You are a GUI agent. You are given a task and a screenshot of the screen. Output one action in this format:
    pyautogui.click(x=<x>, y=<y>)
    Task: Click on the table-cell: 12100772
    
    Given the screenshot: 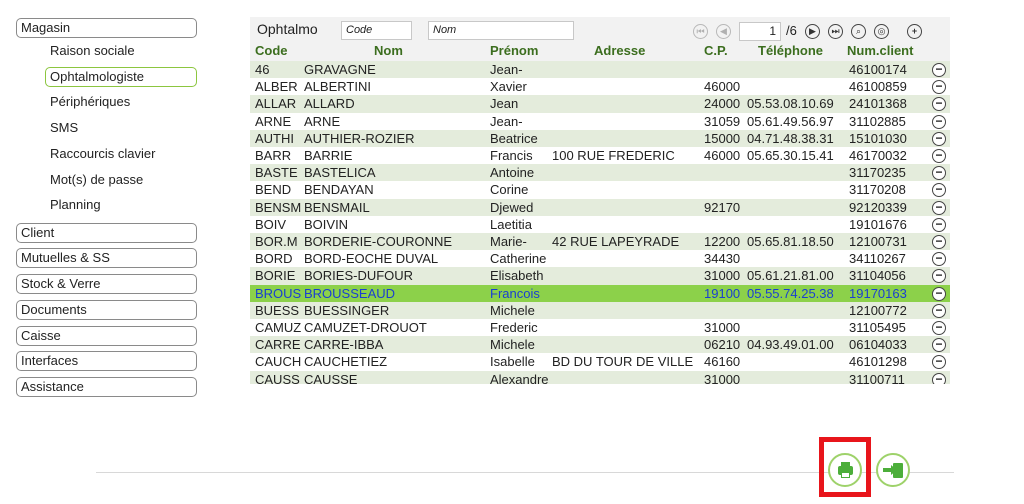 What is the action you would take?
    pyautogui.click(x=878, y=310)
    